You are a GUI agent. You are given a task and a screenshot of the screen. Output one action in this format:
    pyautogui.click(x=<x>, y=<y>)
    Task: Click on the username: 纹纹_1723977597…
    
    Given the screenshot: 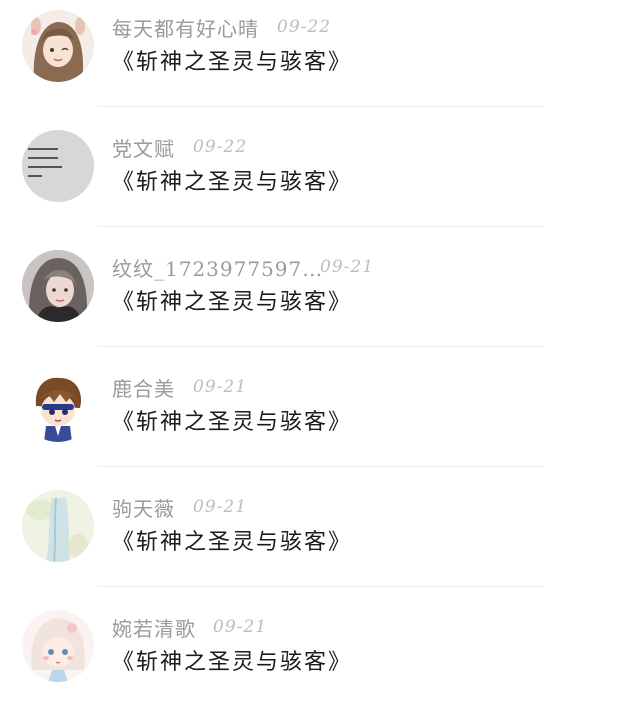 What is the action you would take?
    pyautogui.click(x=217, y=267)
    